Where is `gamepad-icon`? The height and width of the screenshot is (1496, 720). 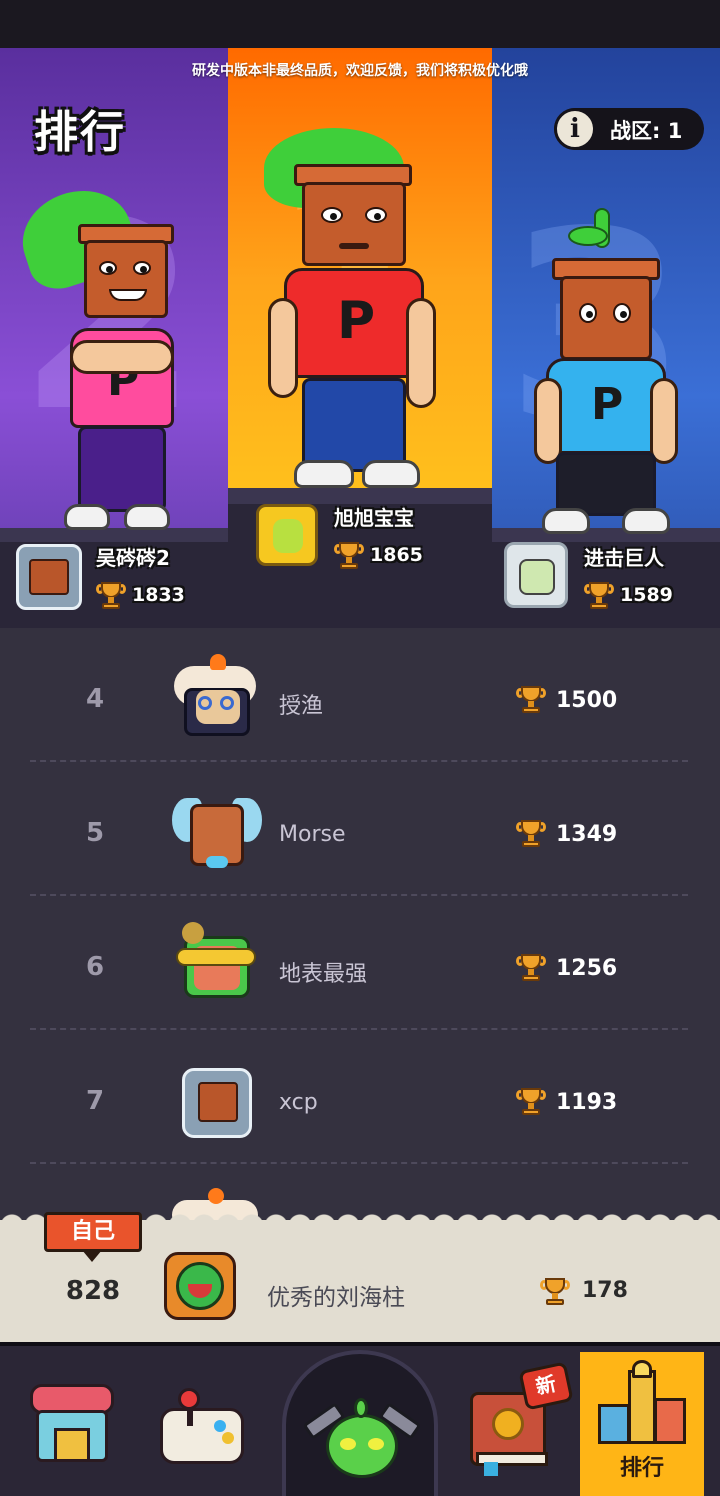
gamepad-icon is located at coordinates (203, 1428).